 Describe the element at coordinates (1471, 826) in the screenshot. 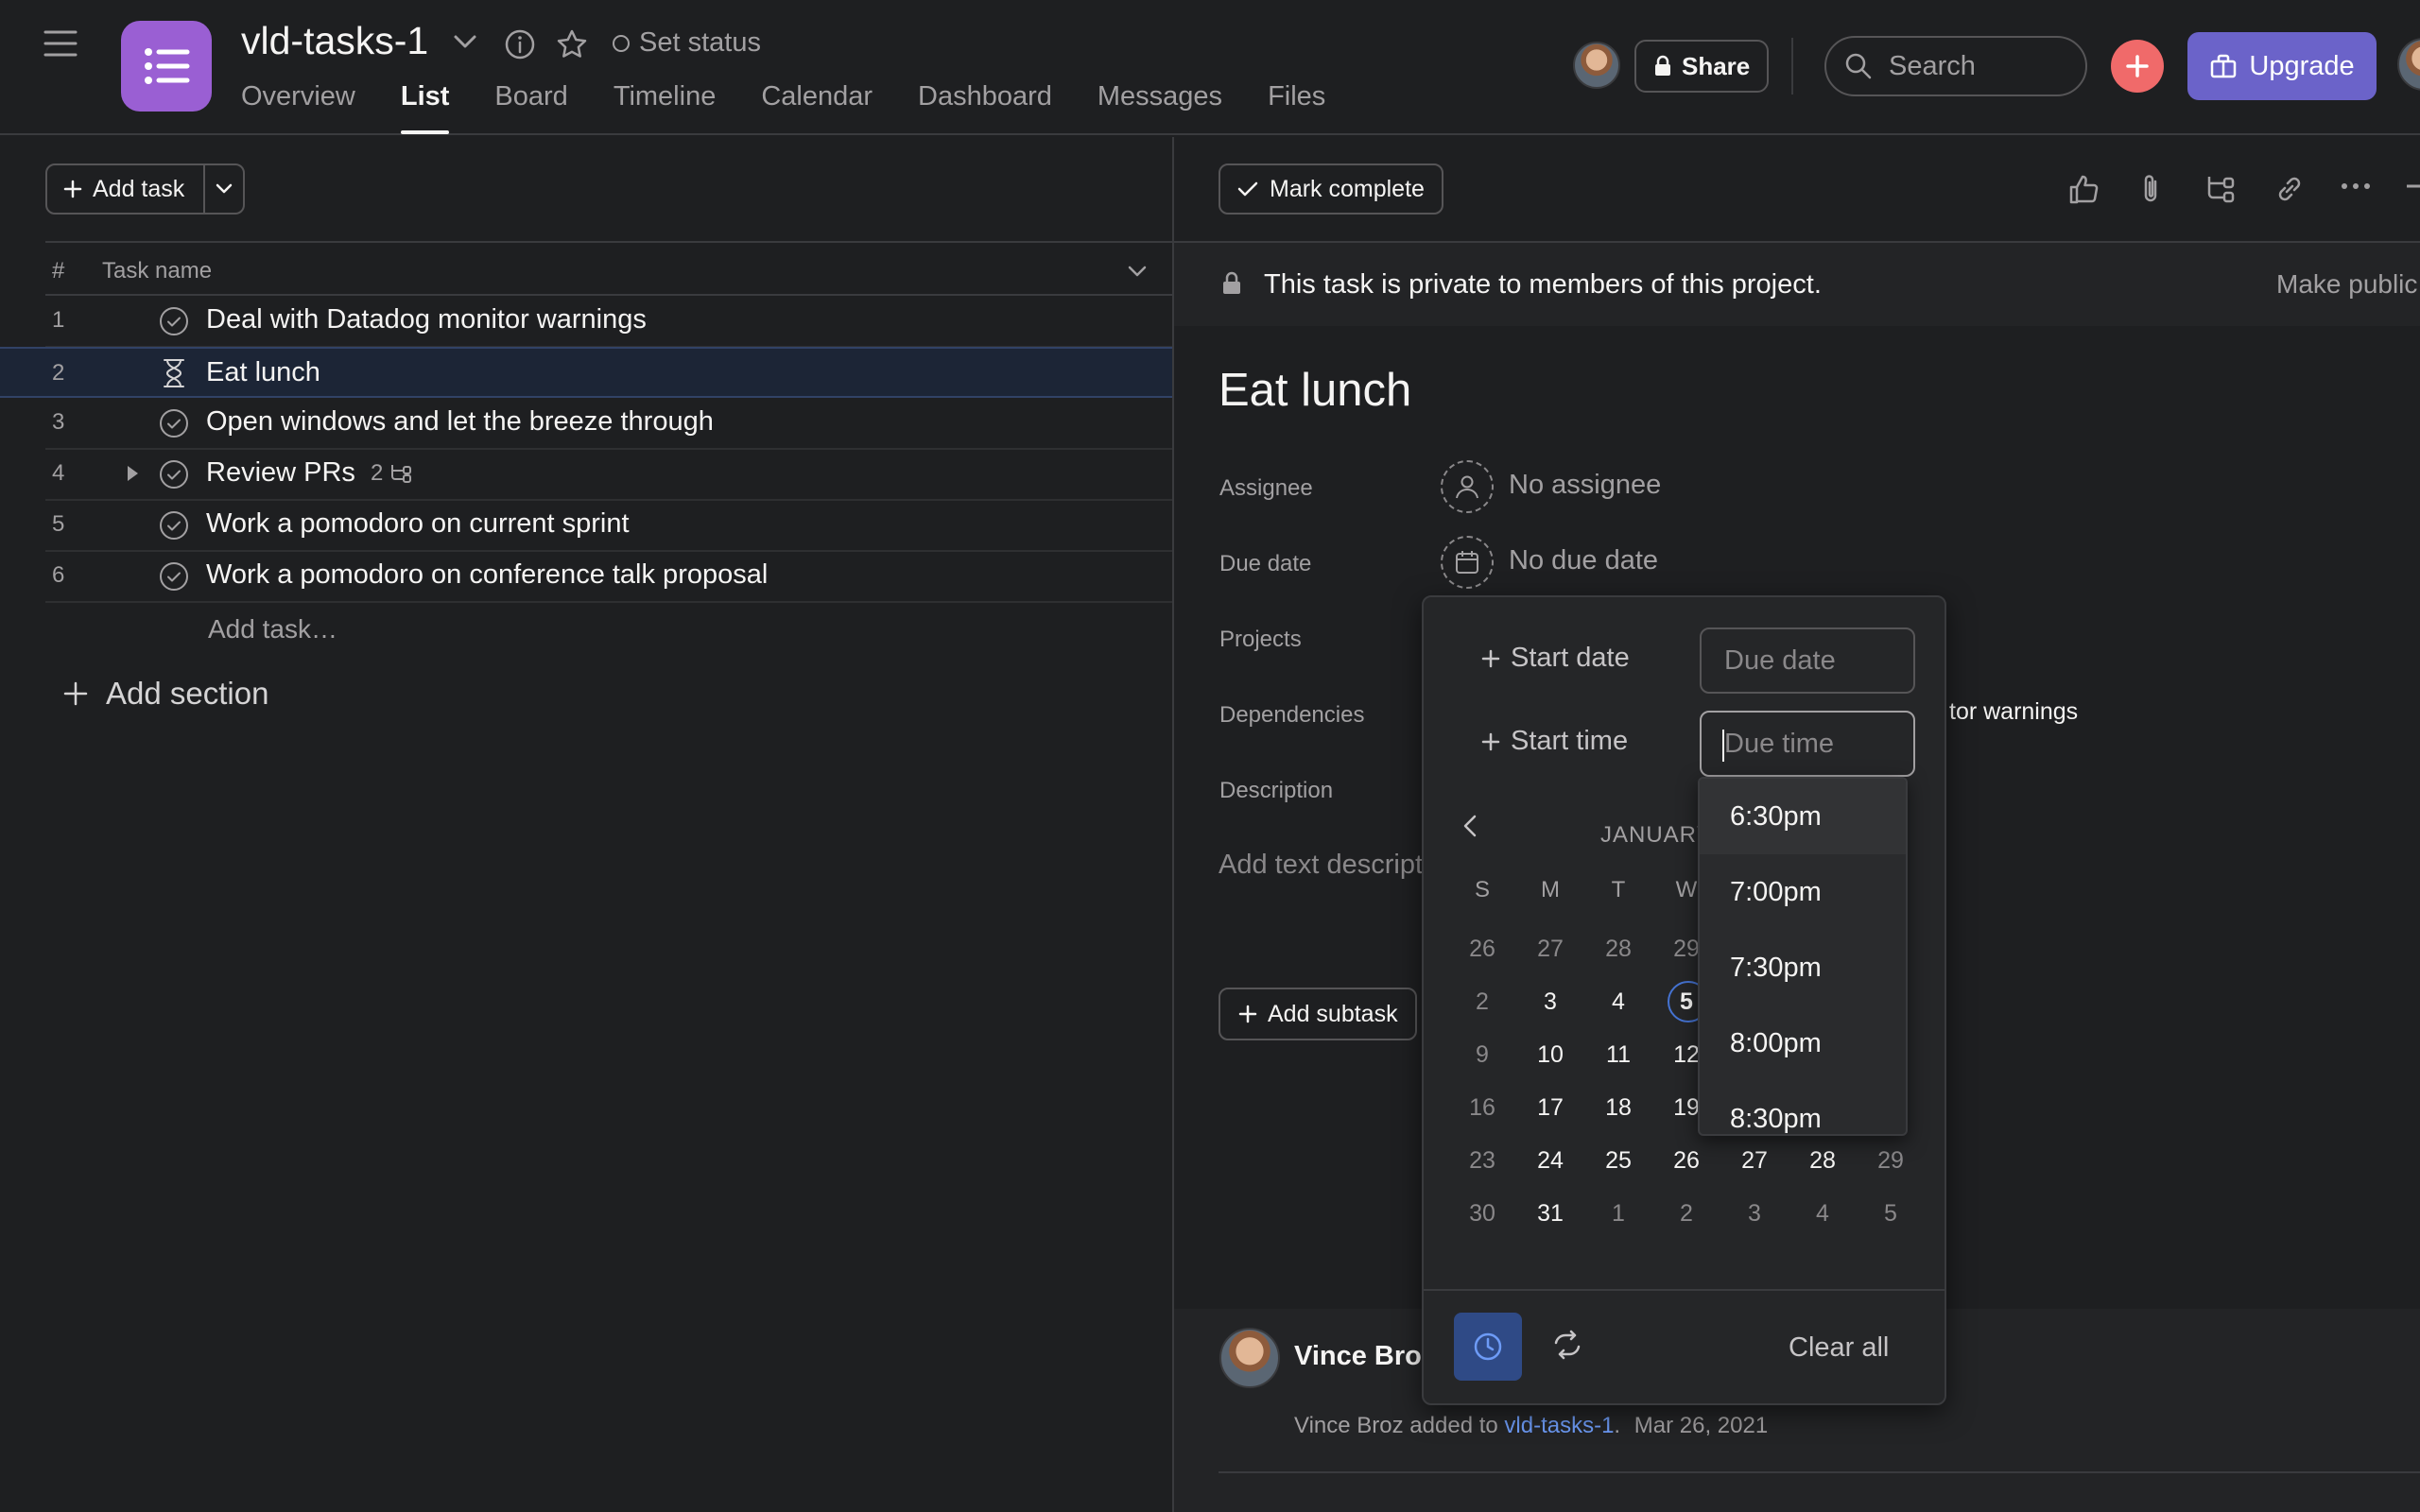

I see `previous-month-icon` at that location.